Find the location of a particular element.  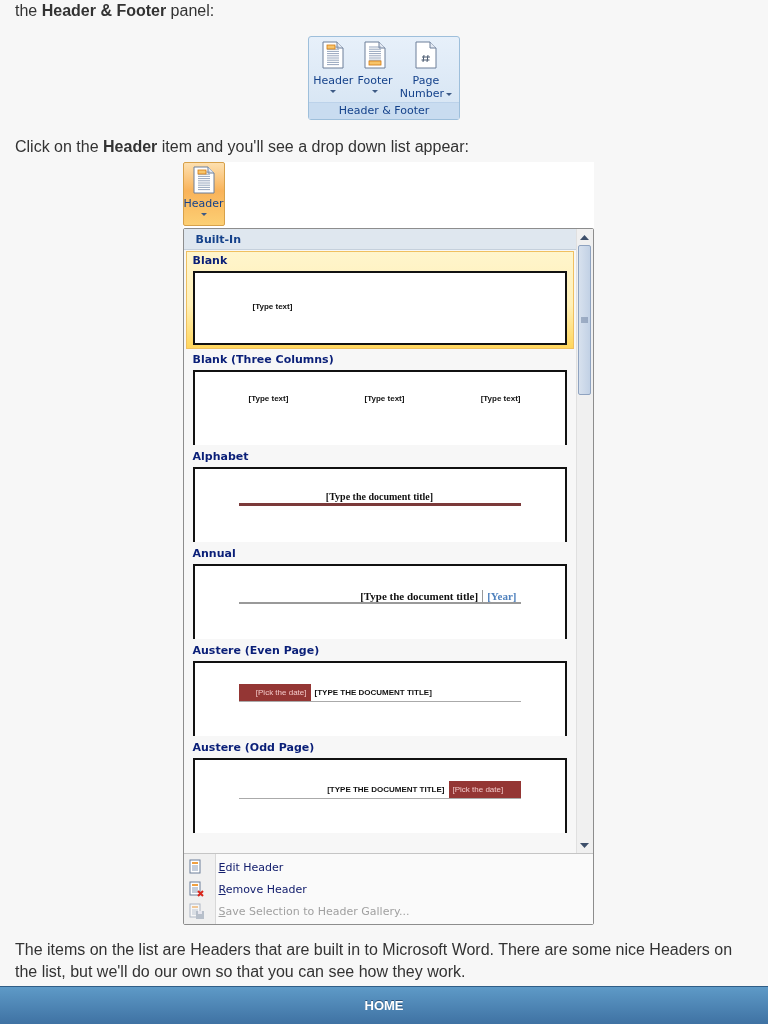

body-text: The items on the list are Headers that are built in to Microsoft Word. There are some nice Headers on the list, but we'll do our own so that you can see how they work. is located at coordinates (374, 961).